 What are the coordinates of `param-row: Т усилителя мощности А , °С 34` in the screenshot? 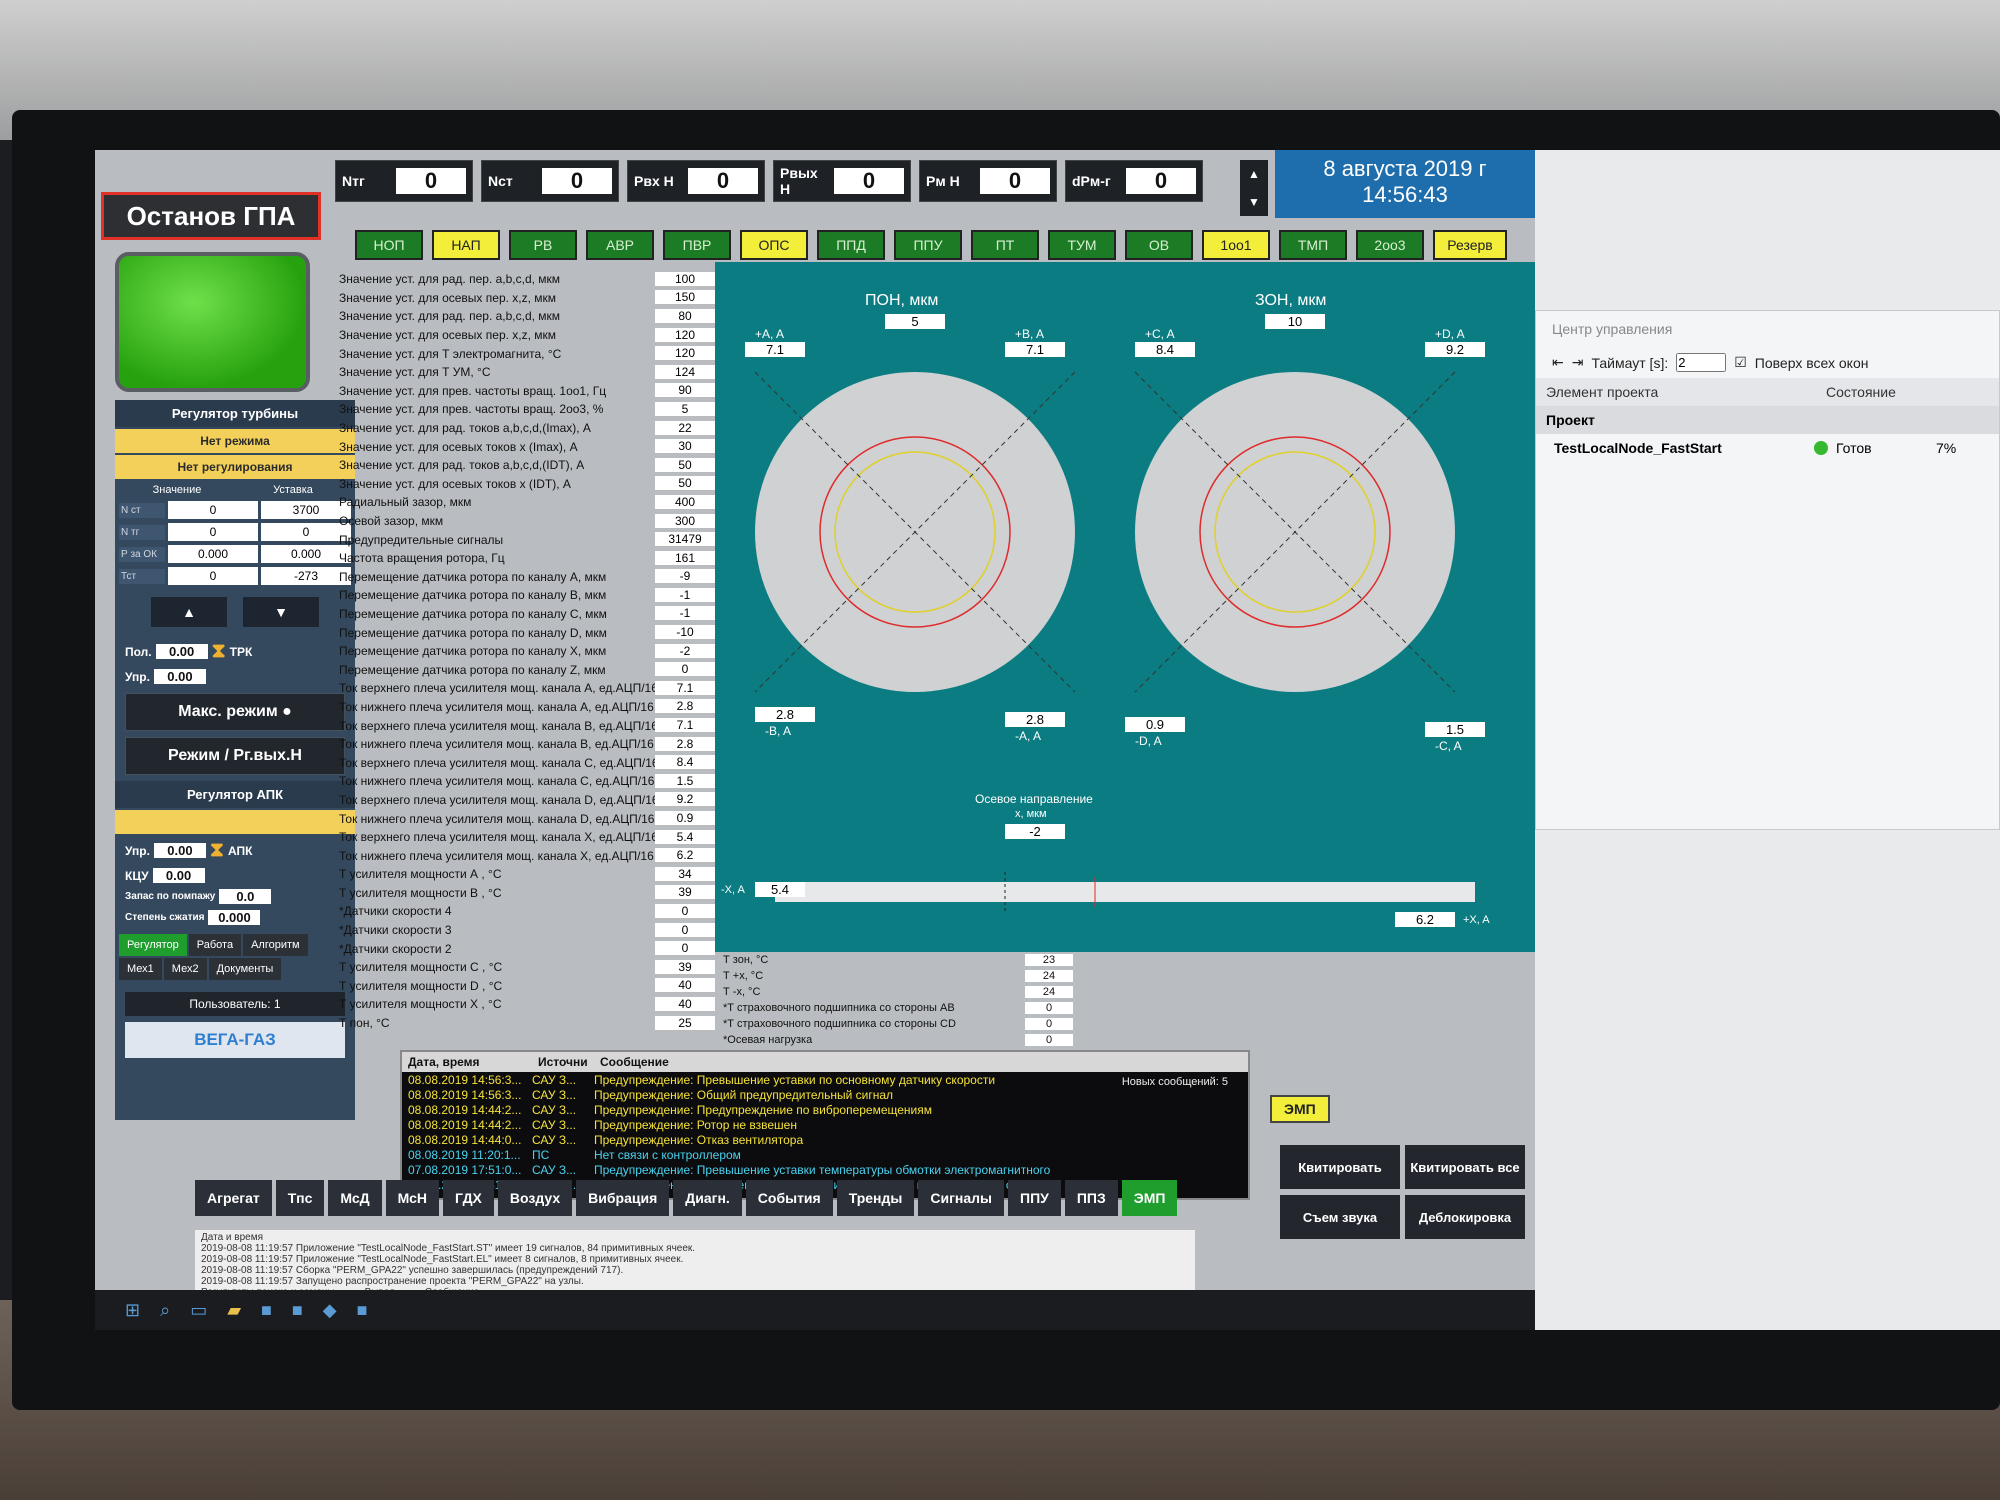 It's located at (525, 874).